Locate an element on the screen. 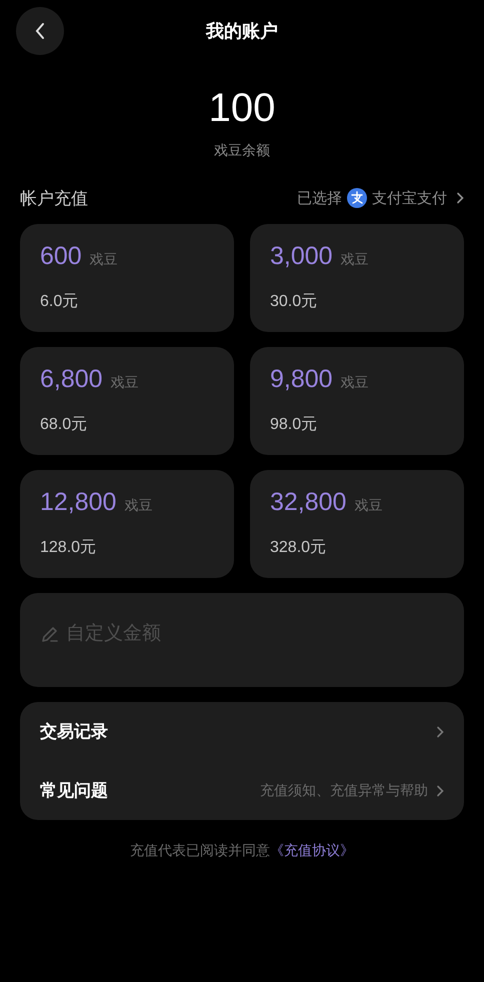 The image size is (484, 982). bean-amount: 6,800 is located at coordinates (71, 379).